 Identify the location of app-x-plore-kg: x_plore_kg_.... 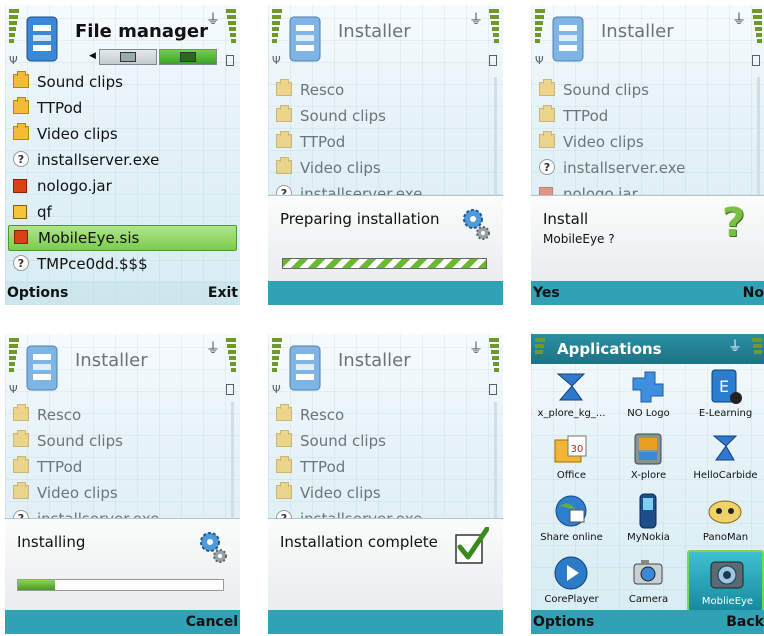
(571, 395).